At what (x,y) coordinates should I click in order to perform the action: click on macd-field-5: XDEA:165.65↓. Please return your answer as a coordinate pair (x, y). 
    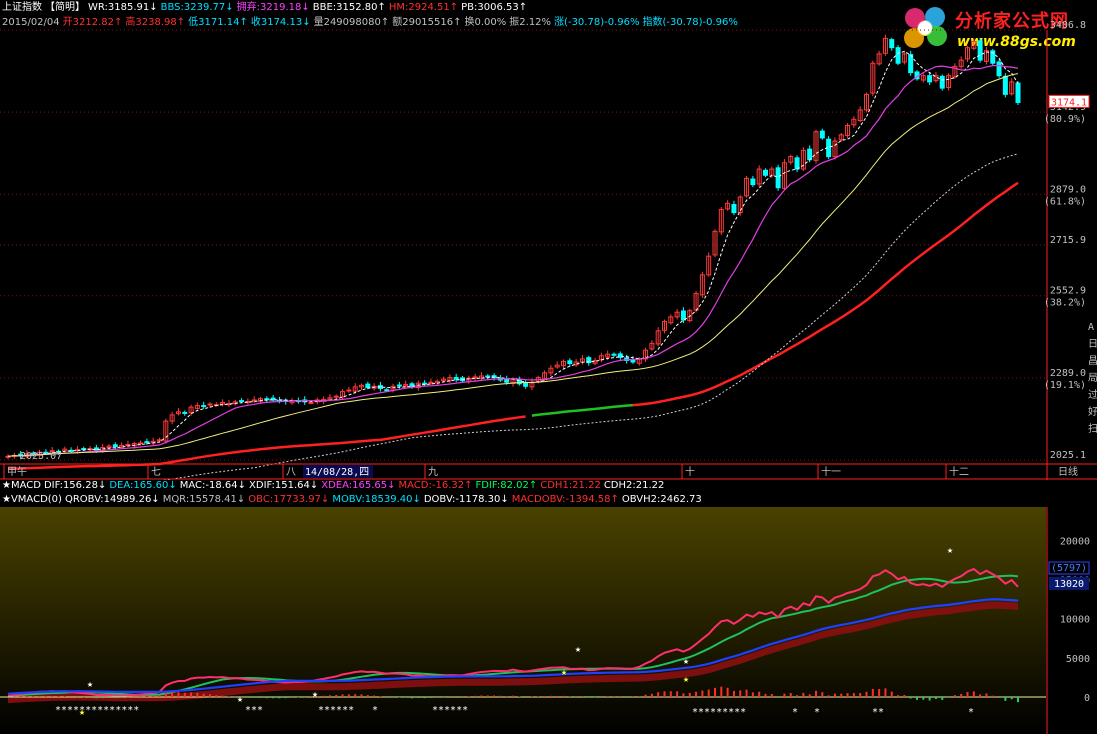
    Looking at the image, I should click on (358, 485).